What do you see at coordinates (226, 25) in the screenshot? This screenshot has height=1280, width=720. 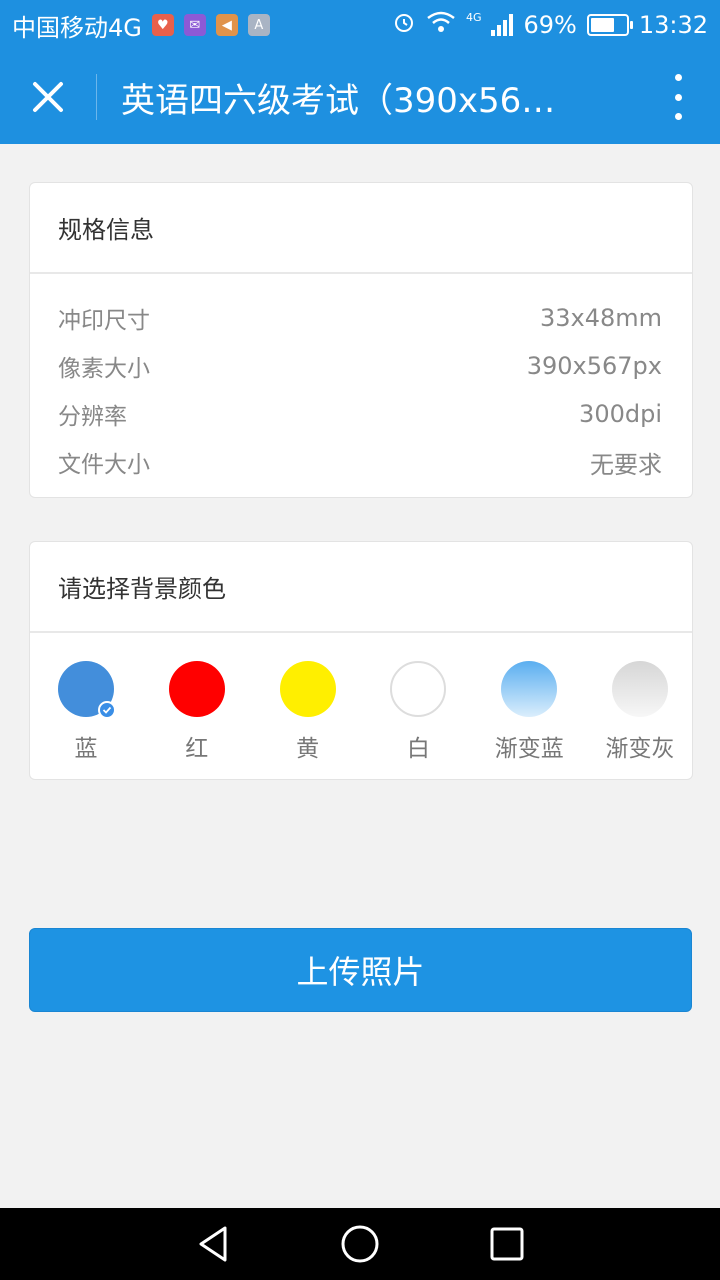 I see `app-orange-icon: ◀` at bounding box center [226, 25].